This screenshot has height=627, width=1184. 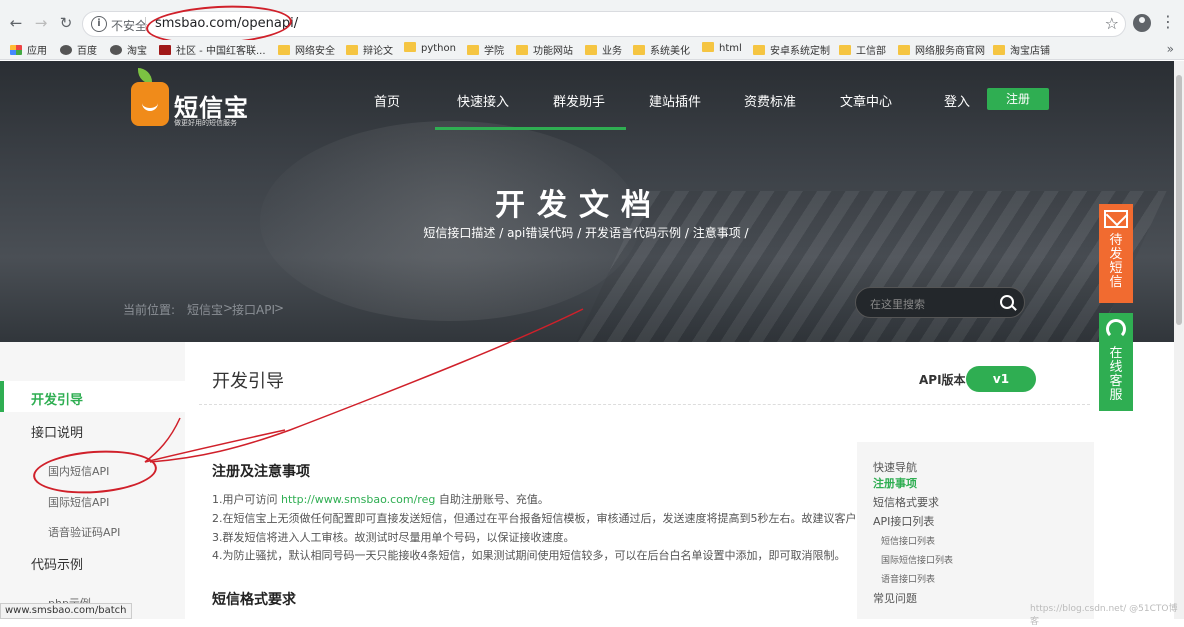 I want to click on search-icon, so click(x=1008, y=303).